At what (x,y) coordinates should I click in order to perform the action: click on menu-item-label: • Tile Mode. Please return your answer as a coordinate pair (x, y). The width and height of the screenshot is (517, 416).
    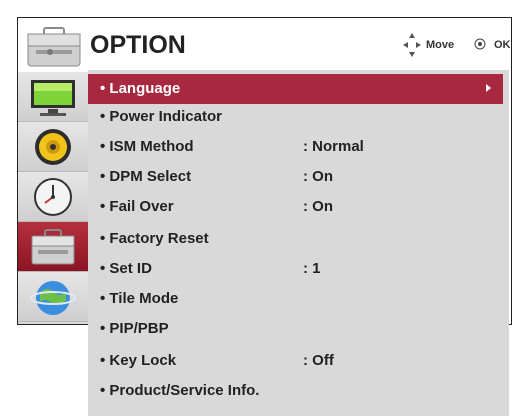
    Looking at the image, I should click on (139, 298).